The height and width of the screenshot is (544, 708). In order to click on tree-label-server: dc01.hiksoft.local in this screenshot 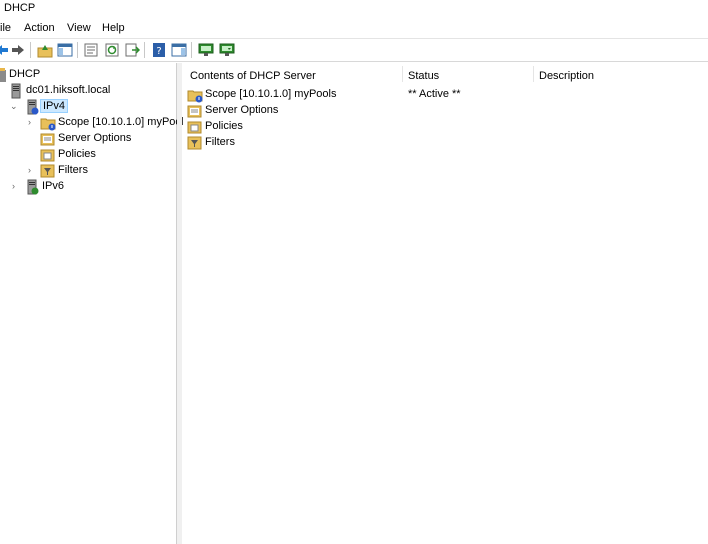, I will do `click(68, 90)`.